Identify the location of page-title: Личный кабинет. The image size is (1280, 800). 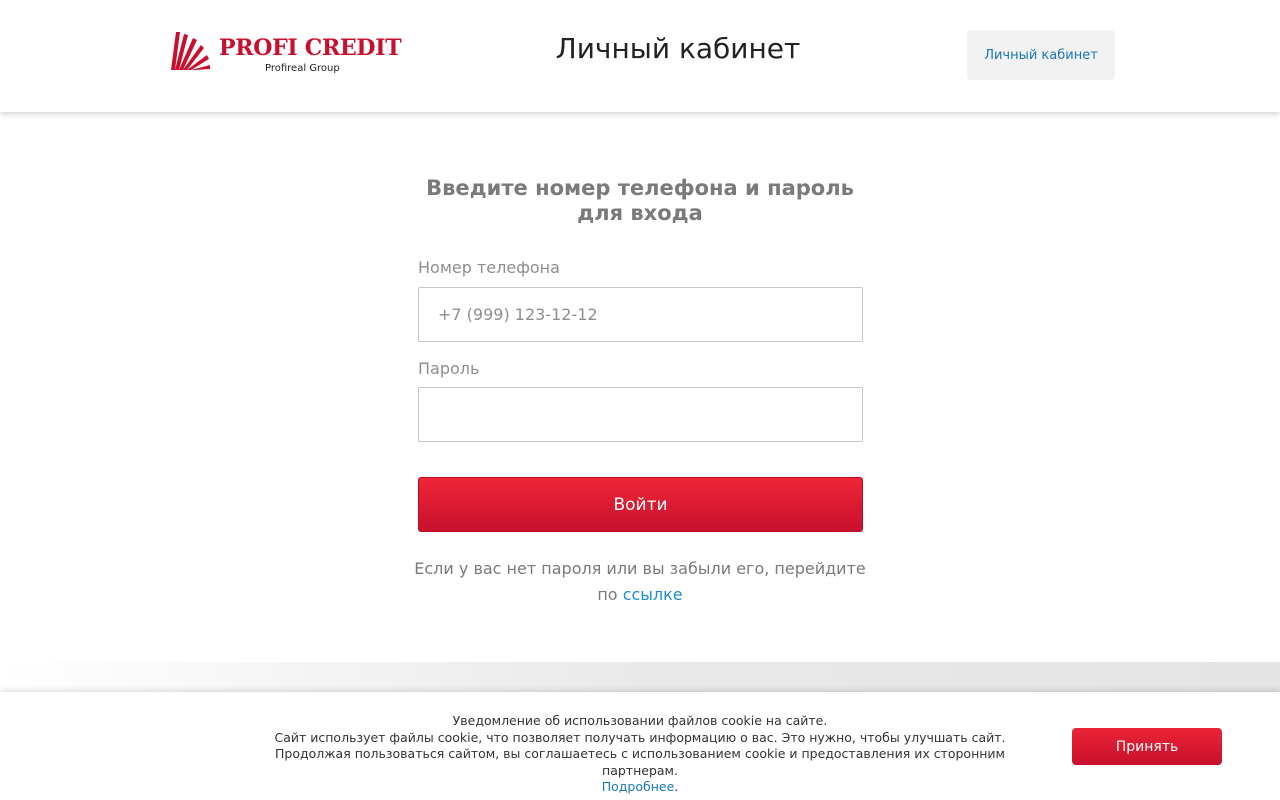
(678, 48).